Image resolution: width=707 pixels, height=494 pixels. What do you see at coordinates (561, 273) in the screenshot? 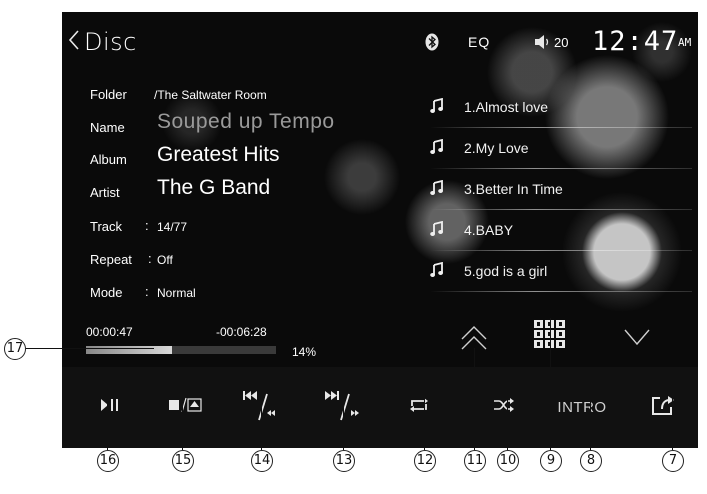
I see `list-item: 5.god is a girl` at bounding box center [561, 273].